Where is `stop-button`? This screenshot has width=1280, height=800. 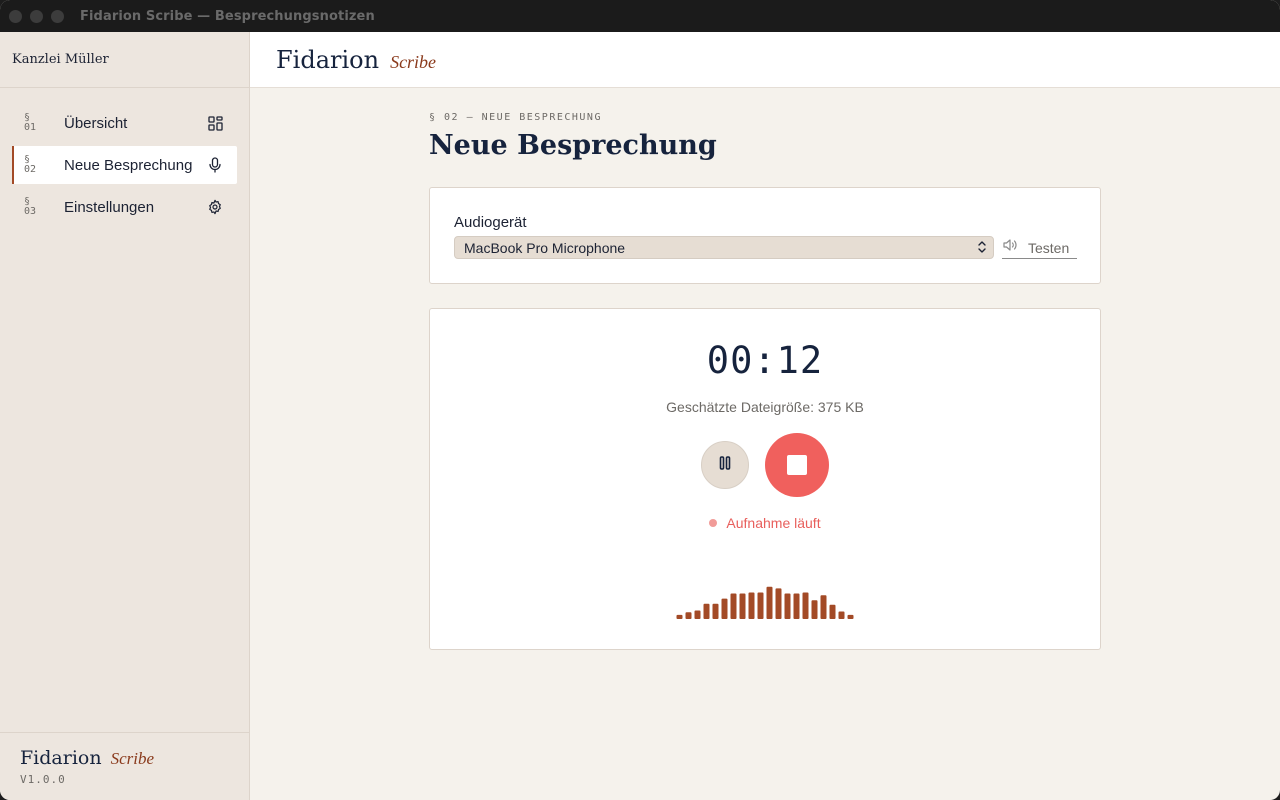 stop-button is located at coordinates (797, 465).